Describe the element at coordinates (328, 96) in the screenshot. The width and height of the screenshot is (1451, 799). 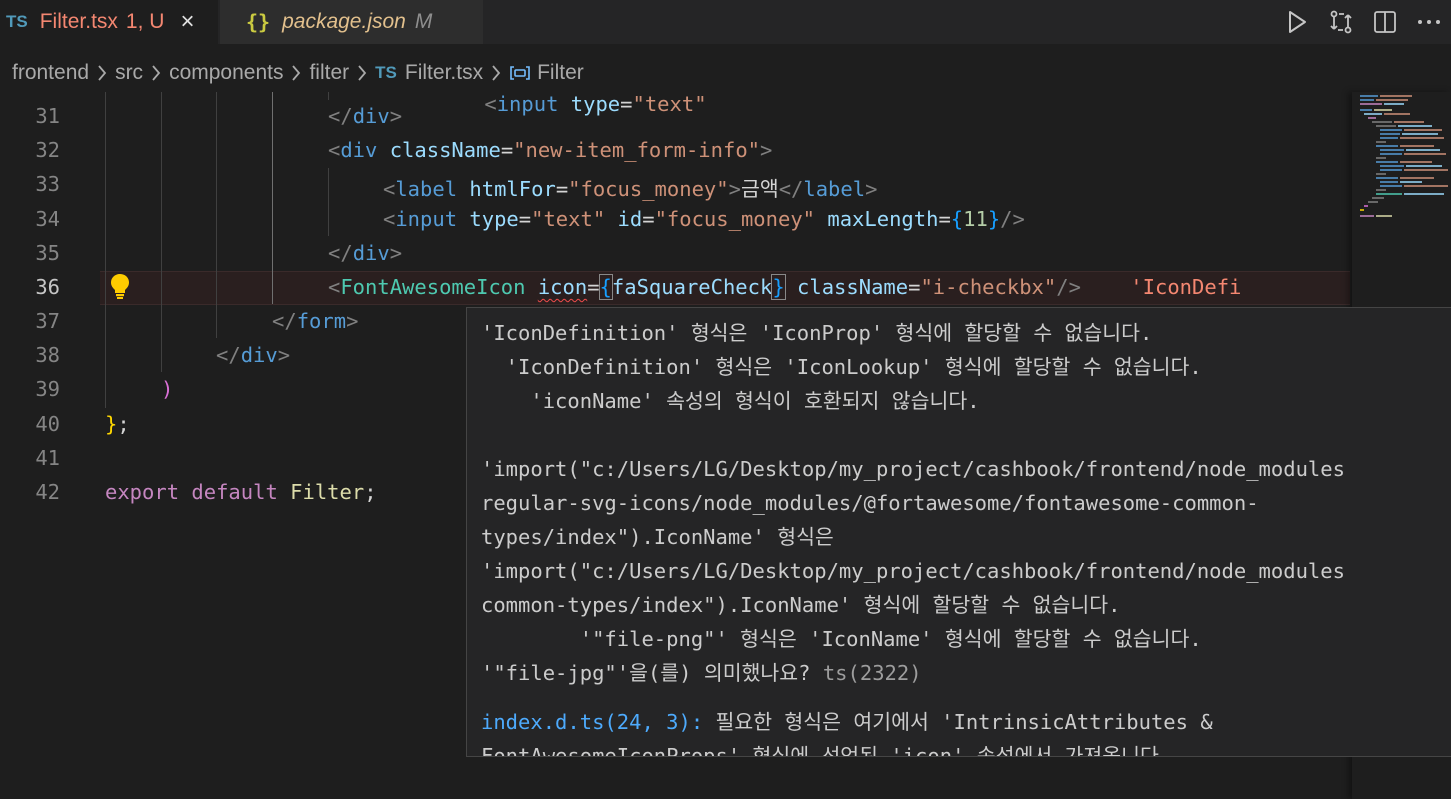
I see `indent-guide` at that location.